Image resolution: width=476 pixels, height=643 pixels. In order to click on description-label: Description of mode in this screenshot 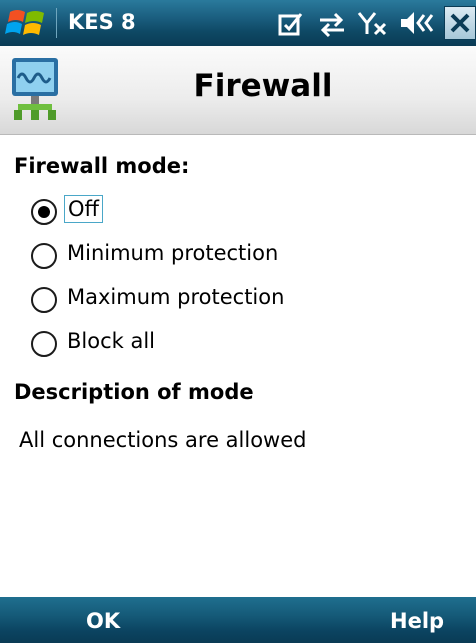, I will do `click(134, 392)`.